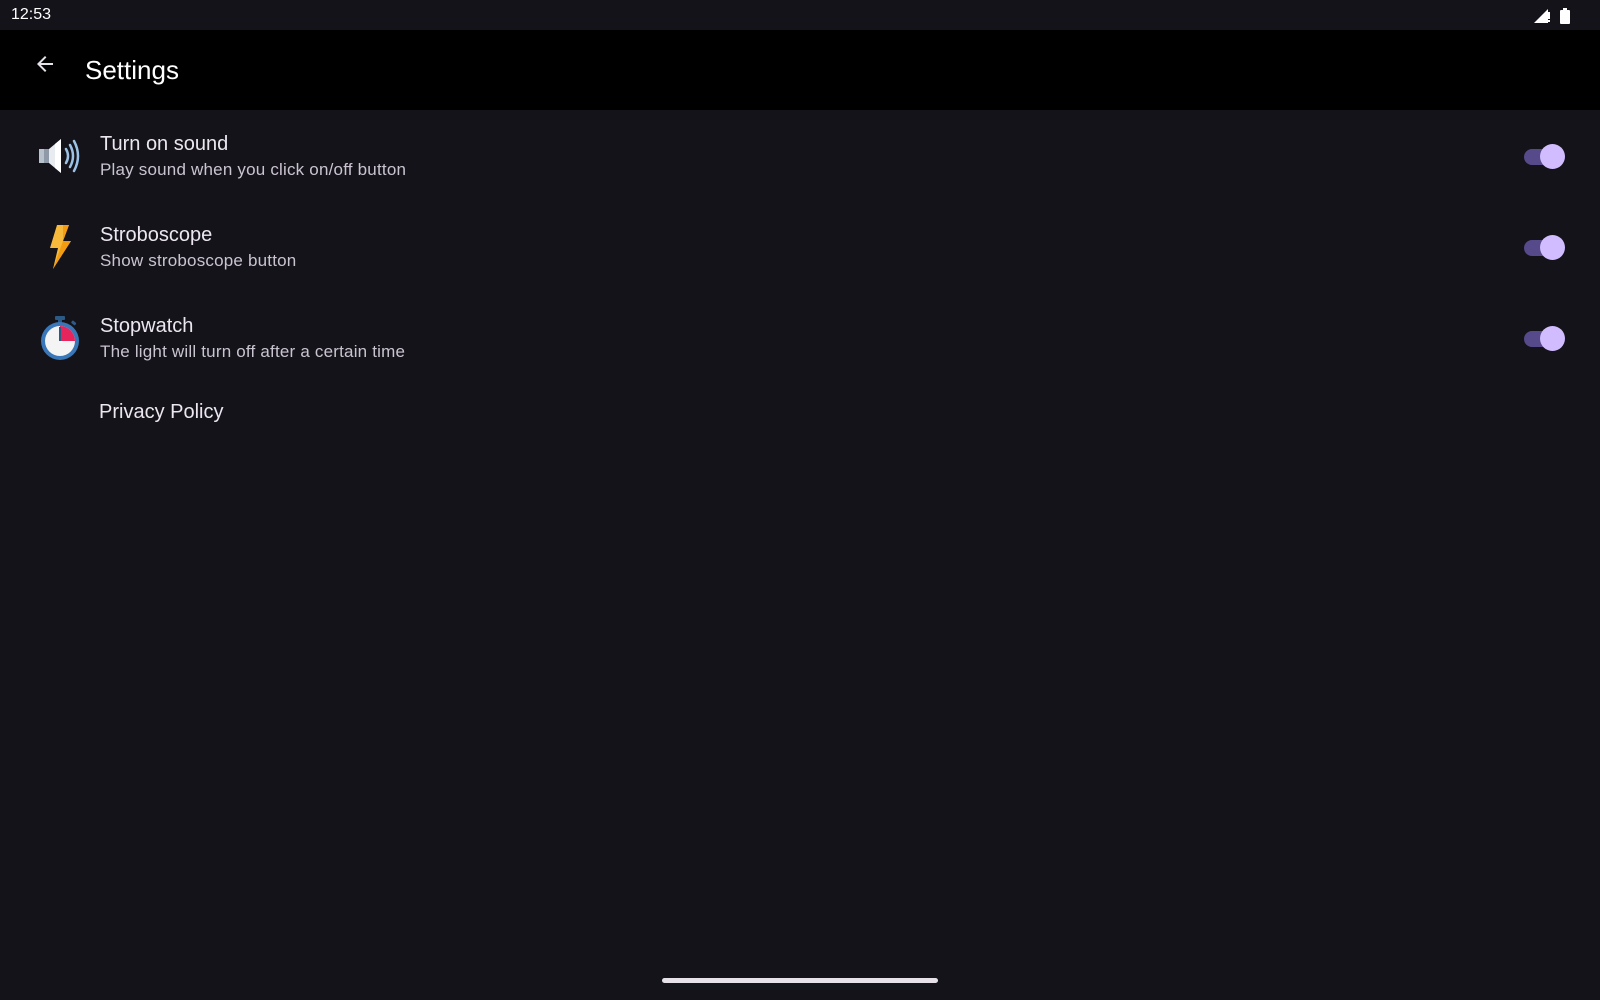 This screenshot has width=1600, height=1000. What do you see at coordinates (147, 326) in the screenshot?
I see `setting-title: Stopwatch` at bounding box center [147, 326].